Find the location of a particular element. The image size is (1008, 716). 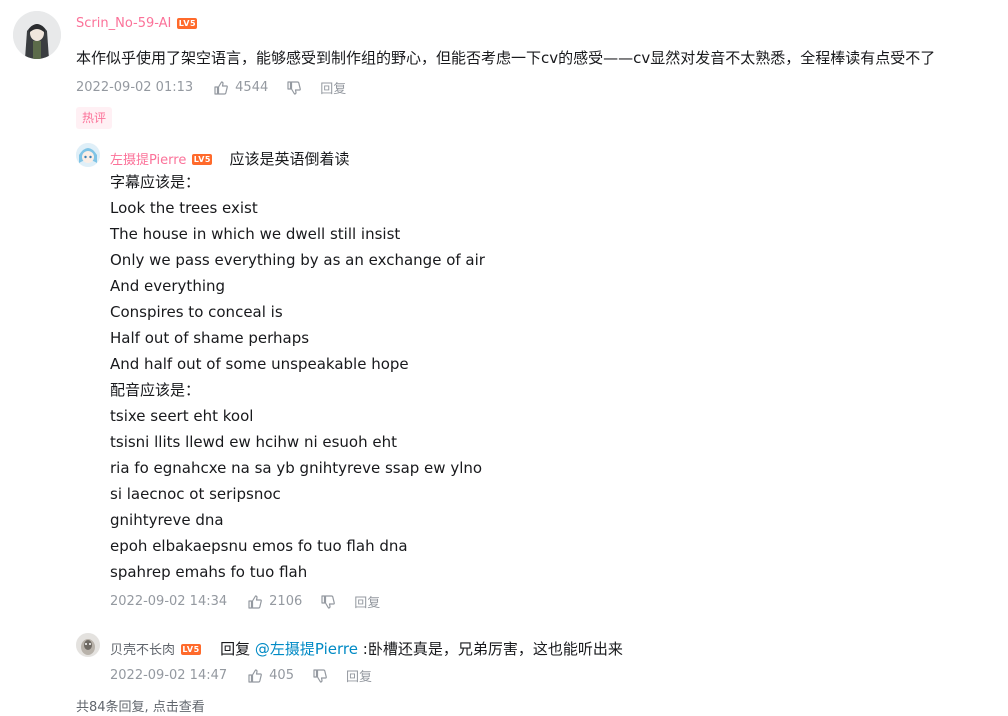

reply-line: The house in which we dwell still insist is located at coordinates (255, 234).